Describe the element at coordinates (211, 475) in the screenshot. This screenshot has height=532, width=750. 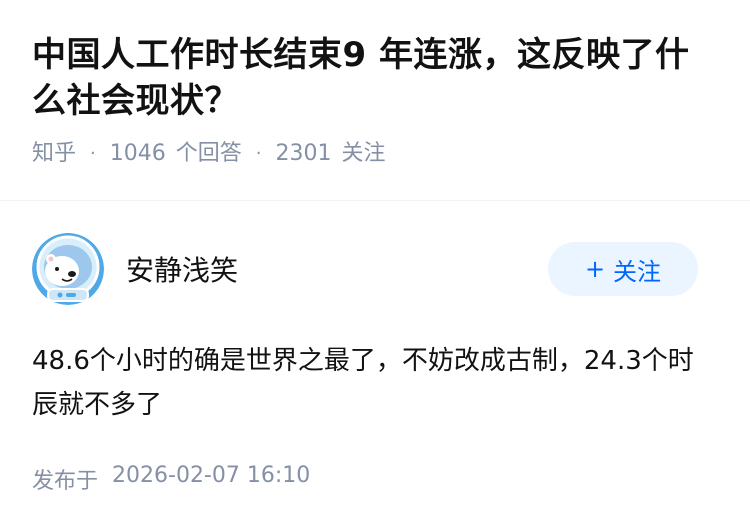
I see `publish-datetime: 2026-02-07 16:10` at that location.